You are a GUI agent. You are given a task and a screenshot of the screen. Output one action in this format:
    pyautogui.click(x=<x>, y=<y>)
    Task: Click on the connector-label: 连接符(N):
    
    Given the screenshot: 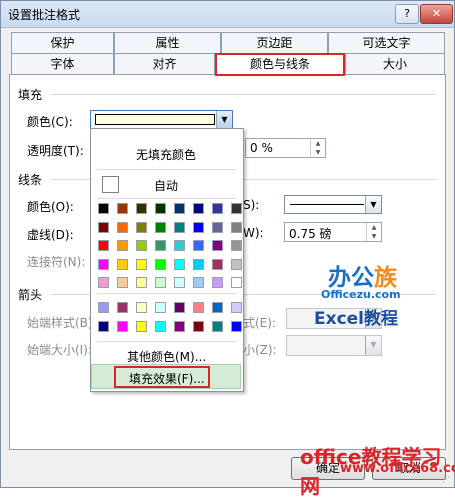 What is the action you would take?
    pyautogui.click(x=56, y=262)
    